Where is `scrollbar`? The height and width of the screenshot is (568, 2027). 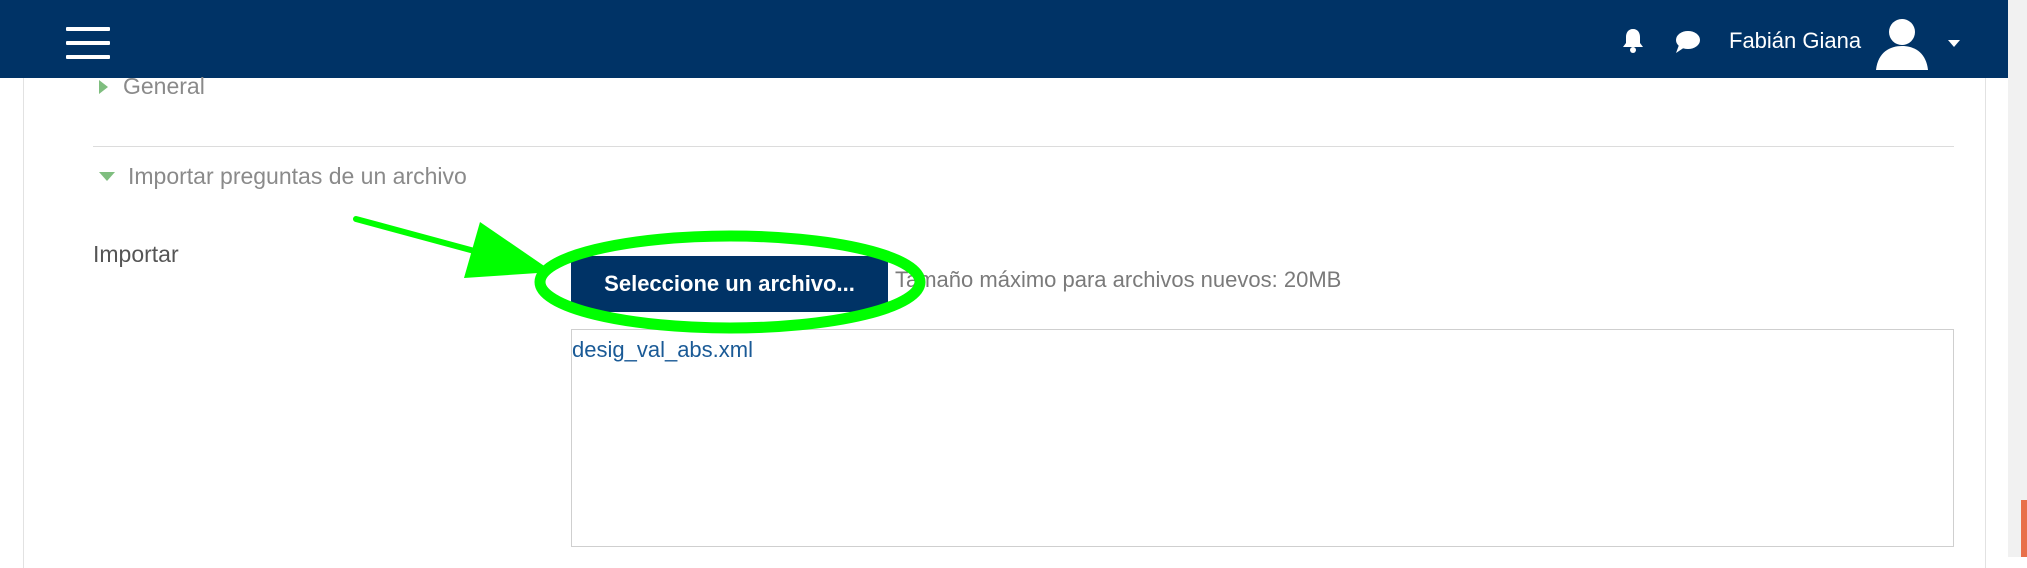
scrollbar is located at coordinates (2017, 278).